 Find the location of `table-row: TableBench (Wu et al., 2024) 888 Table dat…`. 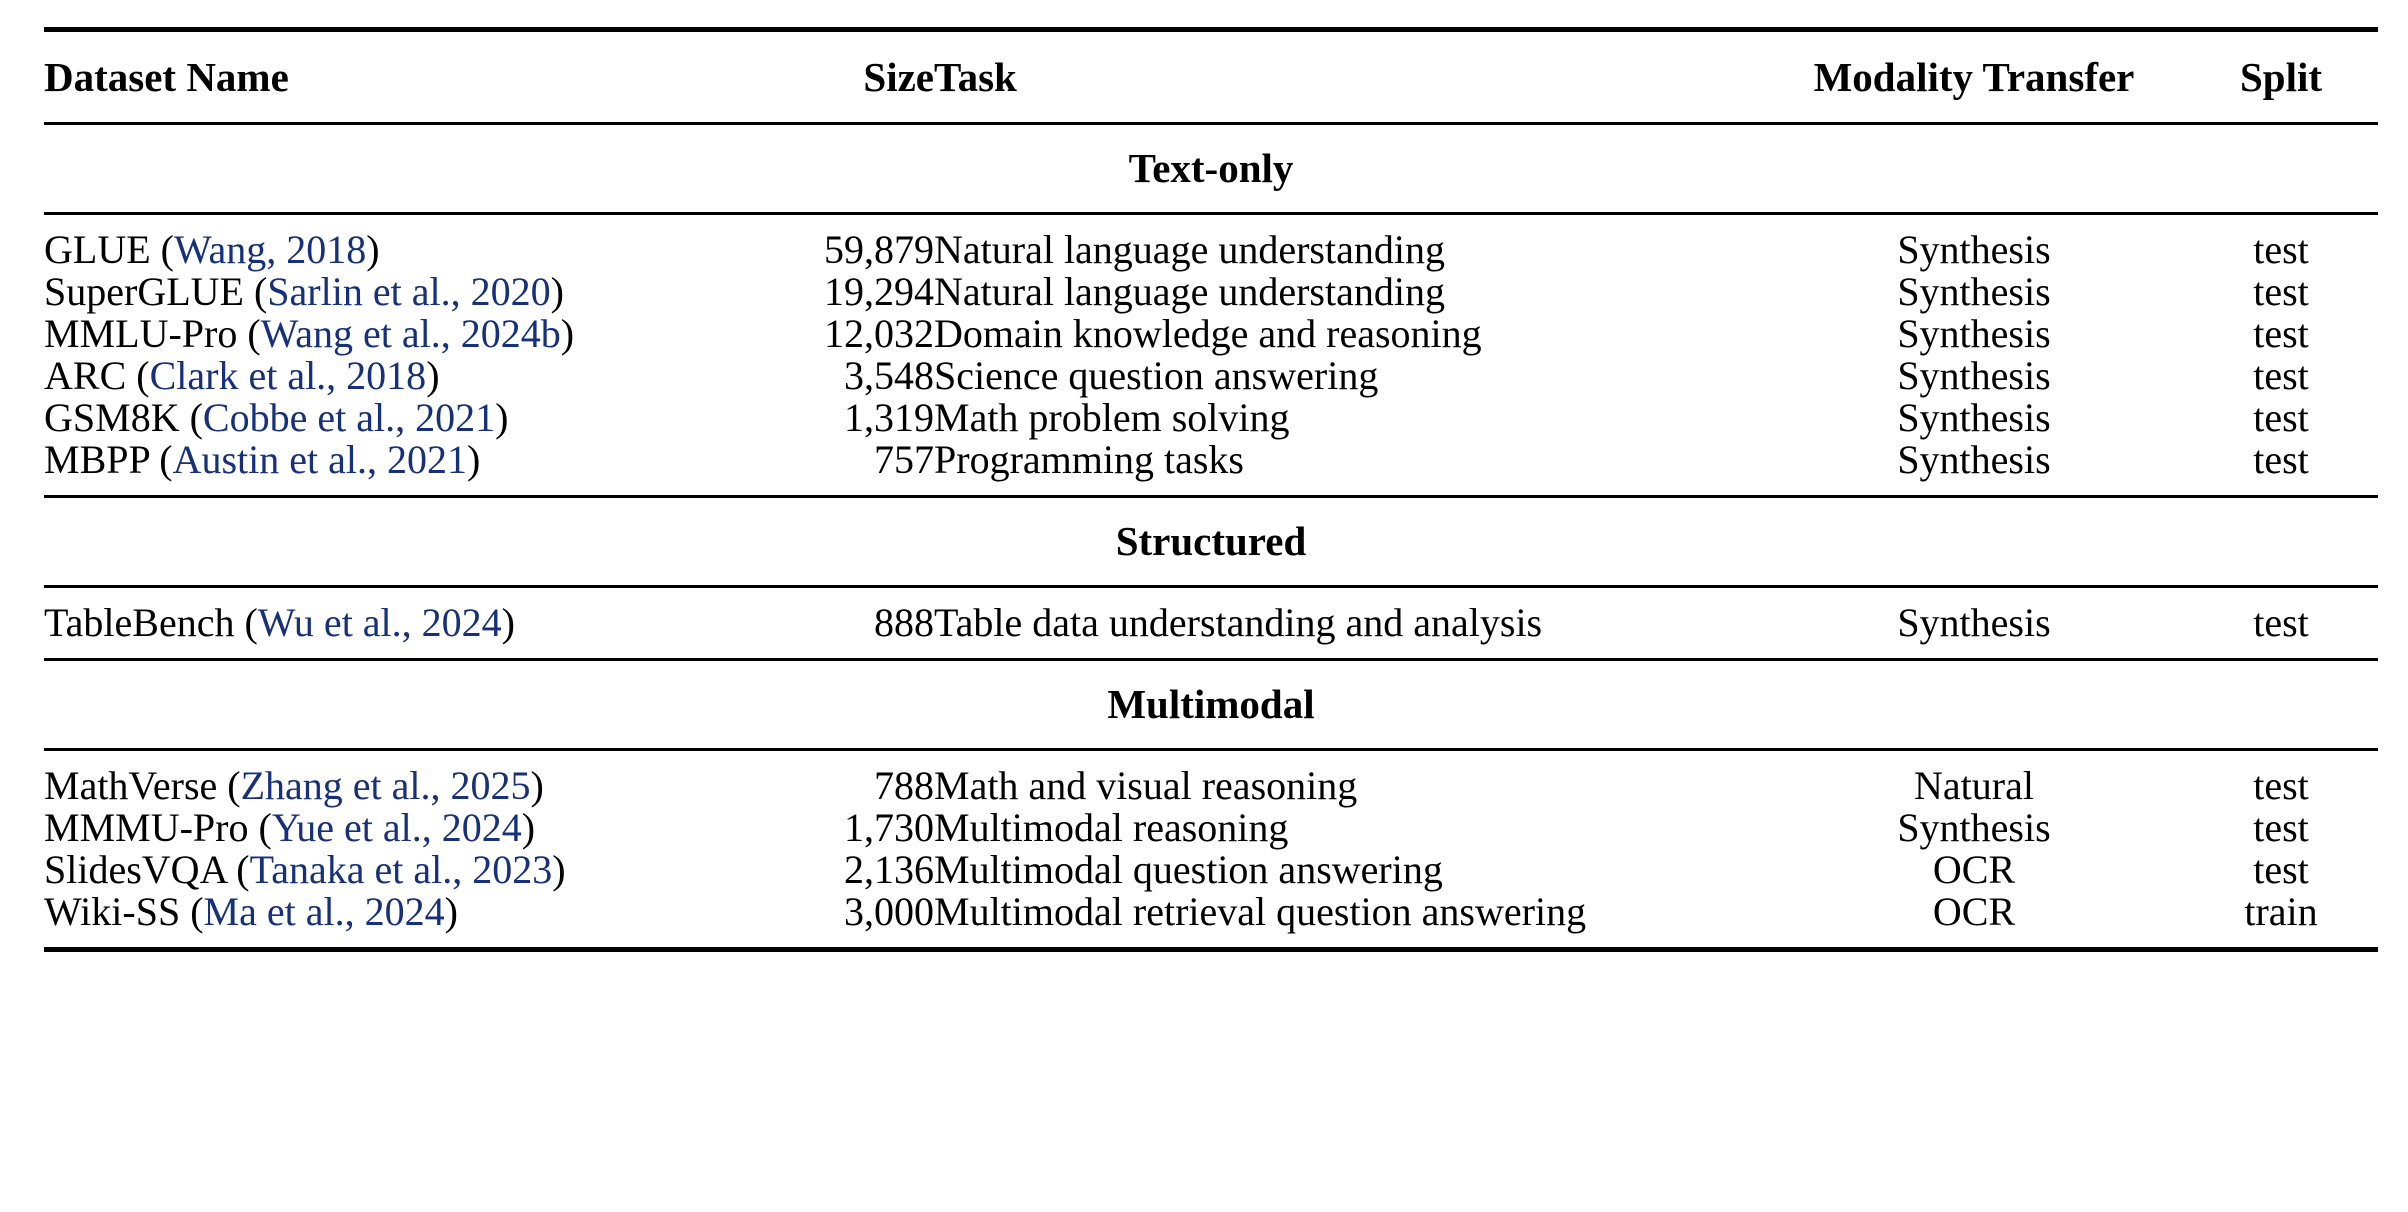

table-row: TableBench (Wu et al., 2024) 888 Table dat… is located at coordinates (1211, 624).